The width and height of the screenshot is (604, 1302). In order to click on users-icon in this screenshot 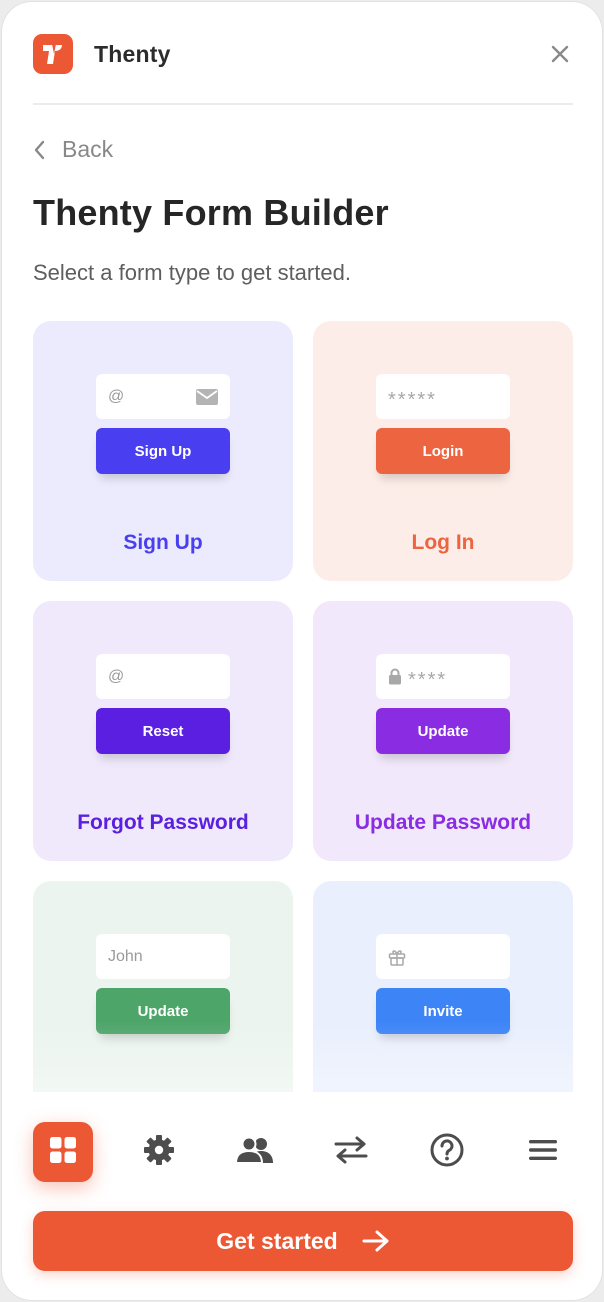, I will do `click(254, 1152)`.